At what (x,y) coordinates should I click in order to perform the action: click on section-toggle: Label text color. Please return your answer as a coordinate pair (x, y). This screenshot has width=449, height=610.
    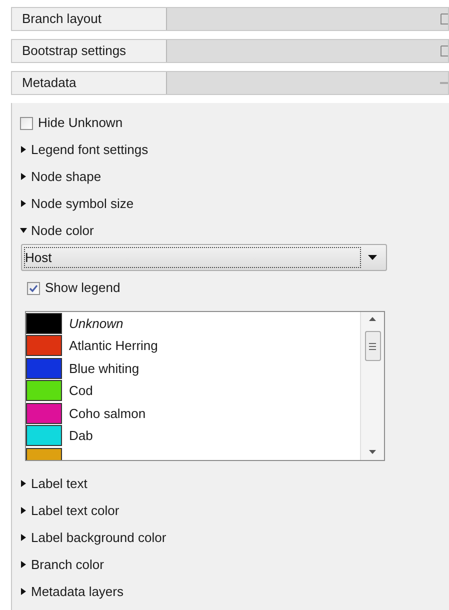
    Looking at the image, I should click on (70, 510).